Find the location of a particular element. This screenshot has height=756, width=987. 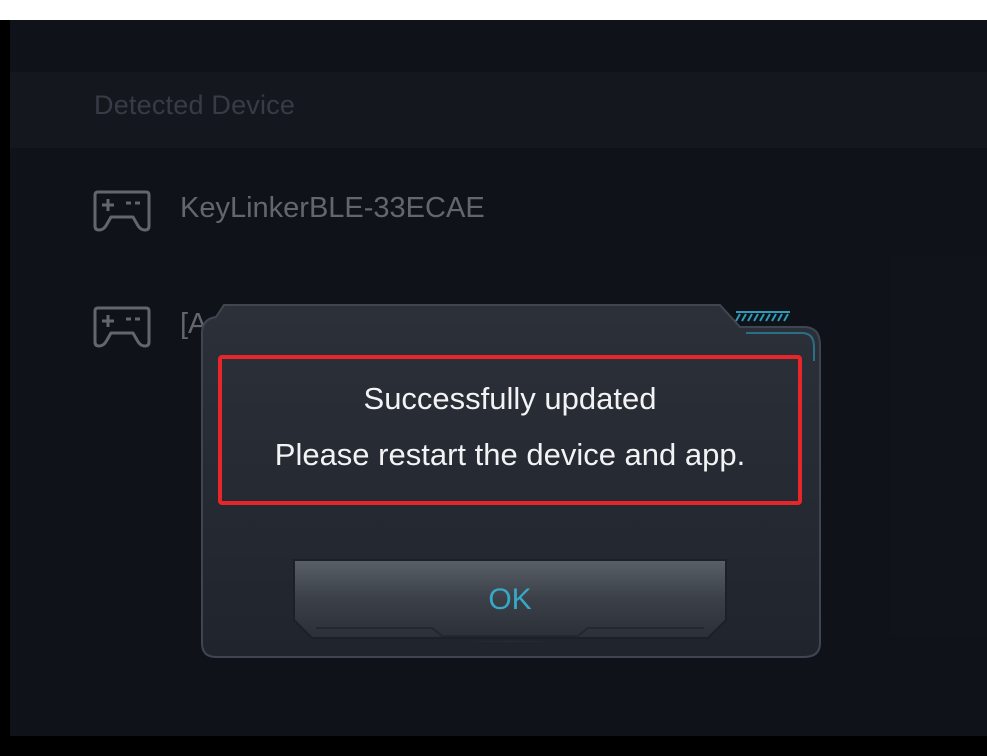

dialog-title: Successfully updated is located at coordinates (510, 398).